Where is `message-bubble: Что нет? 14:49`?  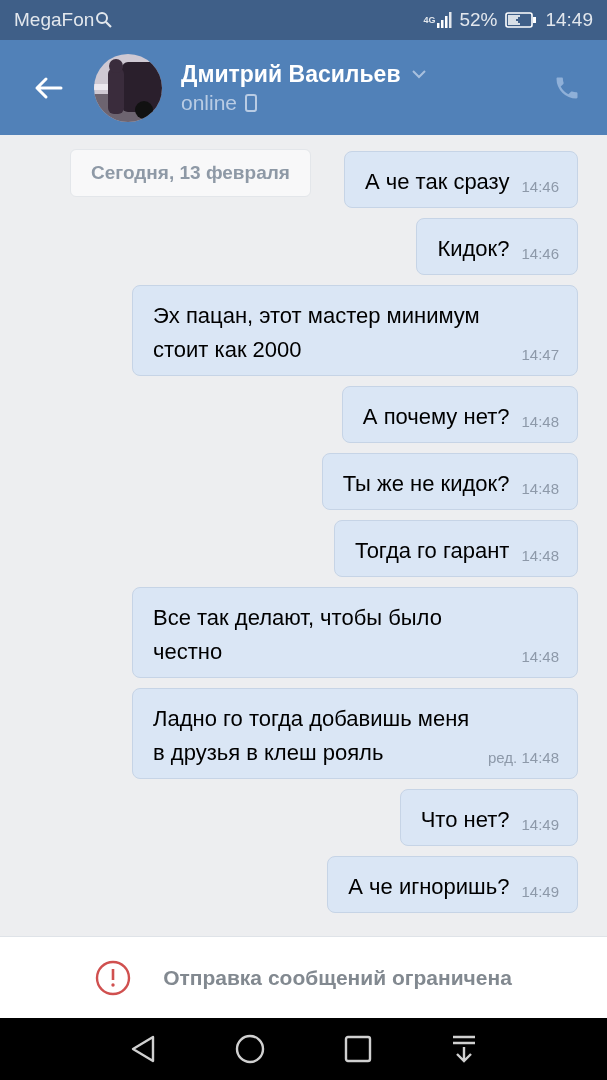 message-bubble: Что нет? 14:49 is located at coordinates (488, 817).